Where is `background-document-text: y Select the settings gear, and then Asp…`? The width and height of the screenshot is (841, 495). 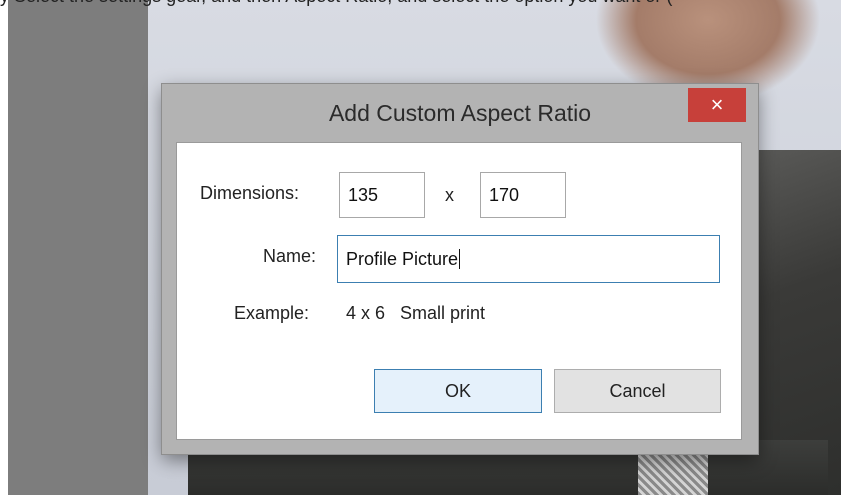
background-document-text: y Select the settings gear, and then Asp… is located at coordinates (420, 5).